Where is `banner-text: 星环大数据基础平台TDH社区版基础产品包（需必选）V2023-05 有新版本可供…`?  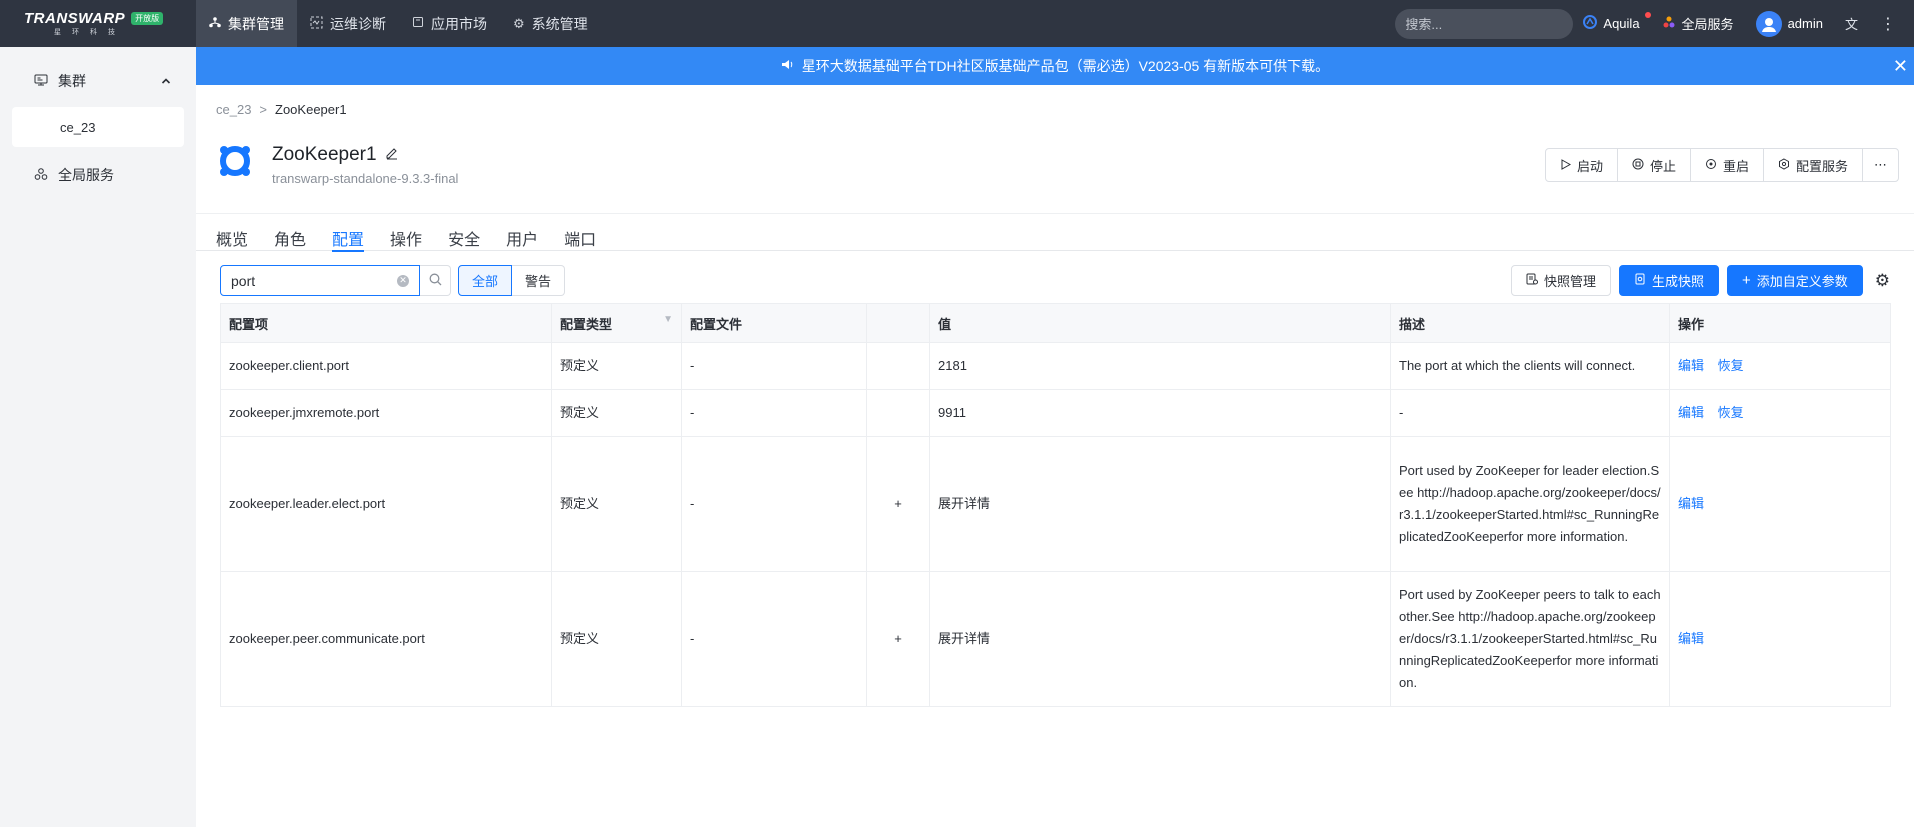 banner-text: 星环大数据基础平台TDH社区版基础产品包（需必选）V2023-05 有新版本可供… is located at coordinates (1065, 66).